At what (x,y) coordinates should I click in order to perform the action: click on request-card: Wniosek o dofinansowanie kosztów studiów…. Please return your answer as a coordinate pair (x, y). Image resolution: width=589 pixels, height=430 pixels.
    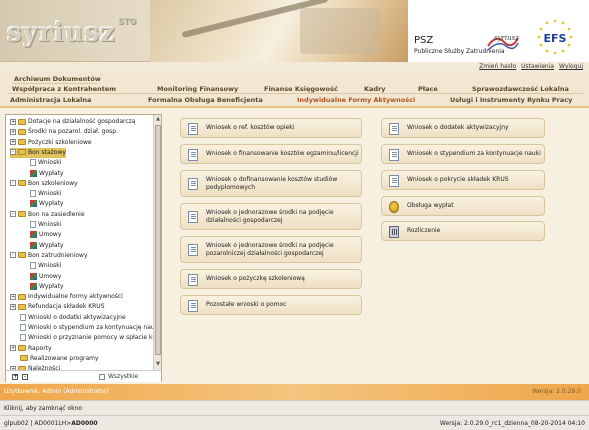
    Looking at the image, I should click on (271, 183).